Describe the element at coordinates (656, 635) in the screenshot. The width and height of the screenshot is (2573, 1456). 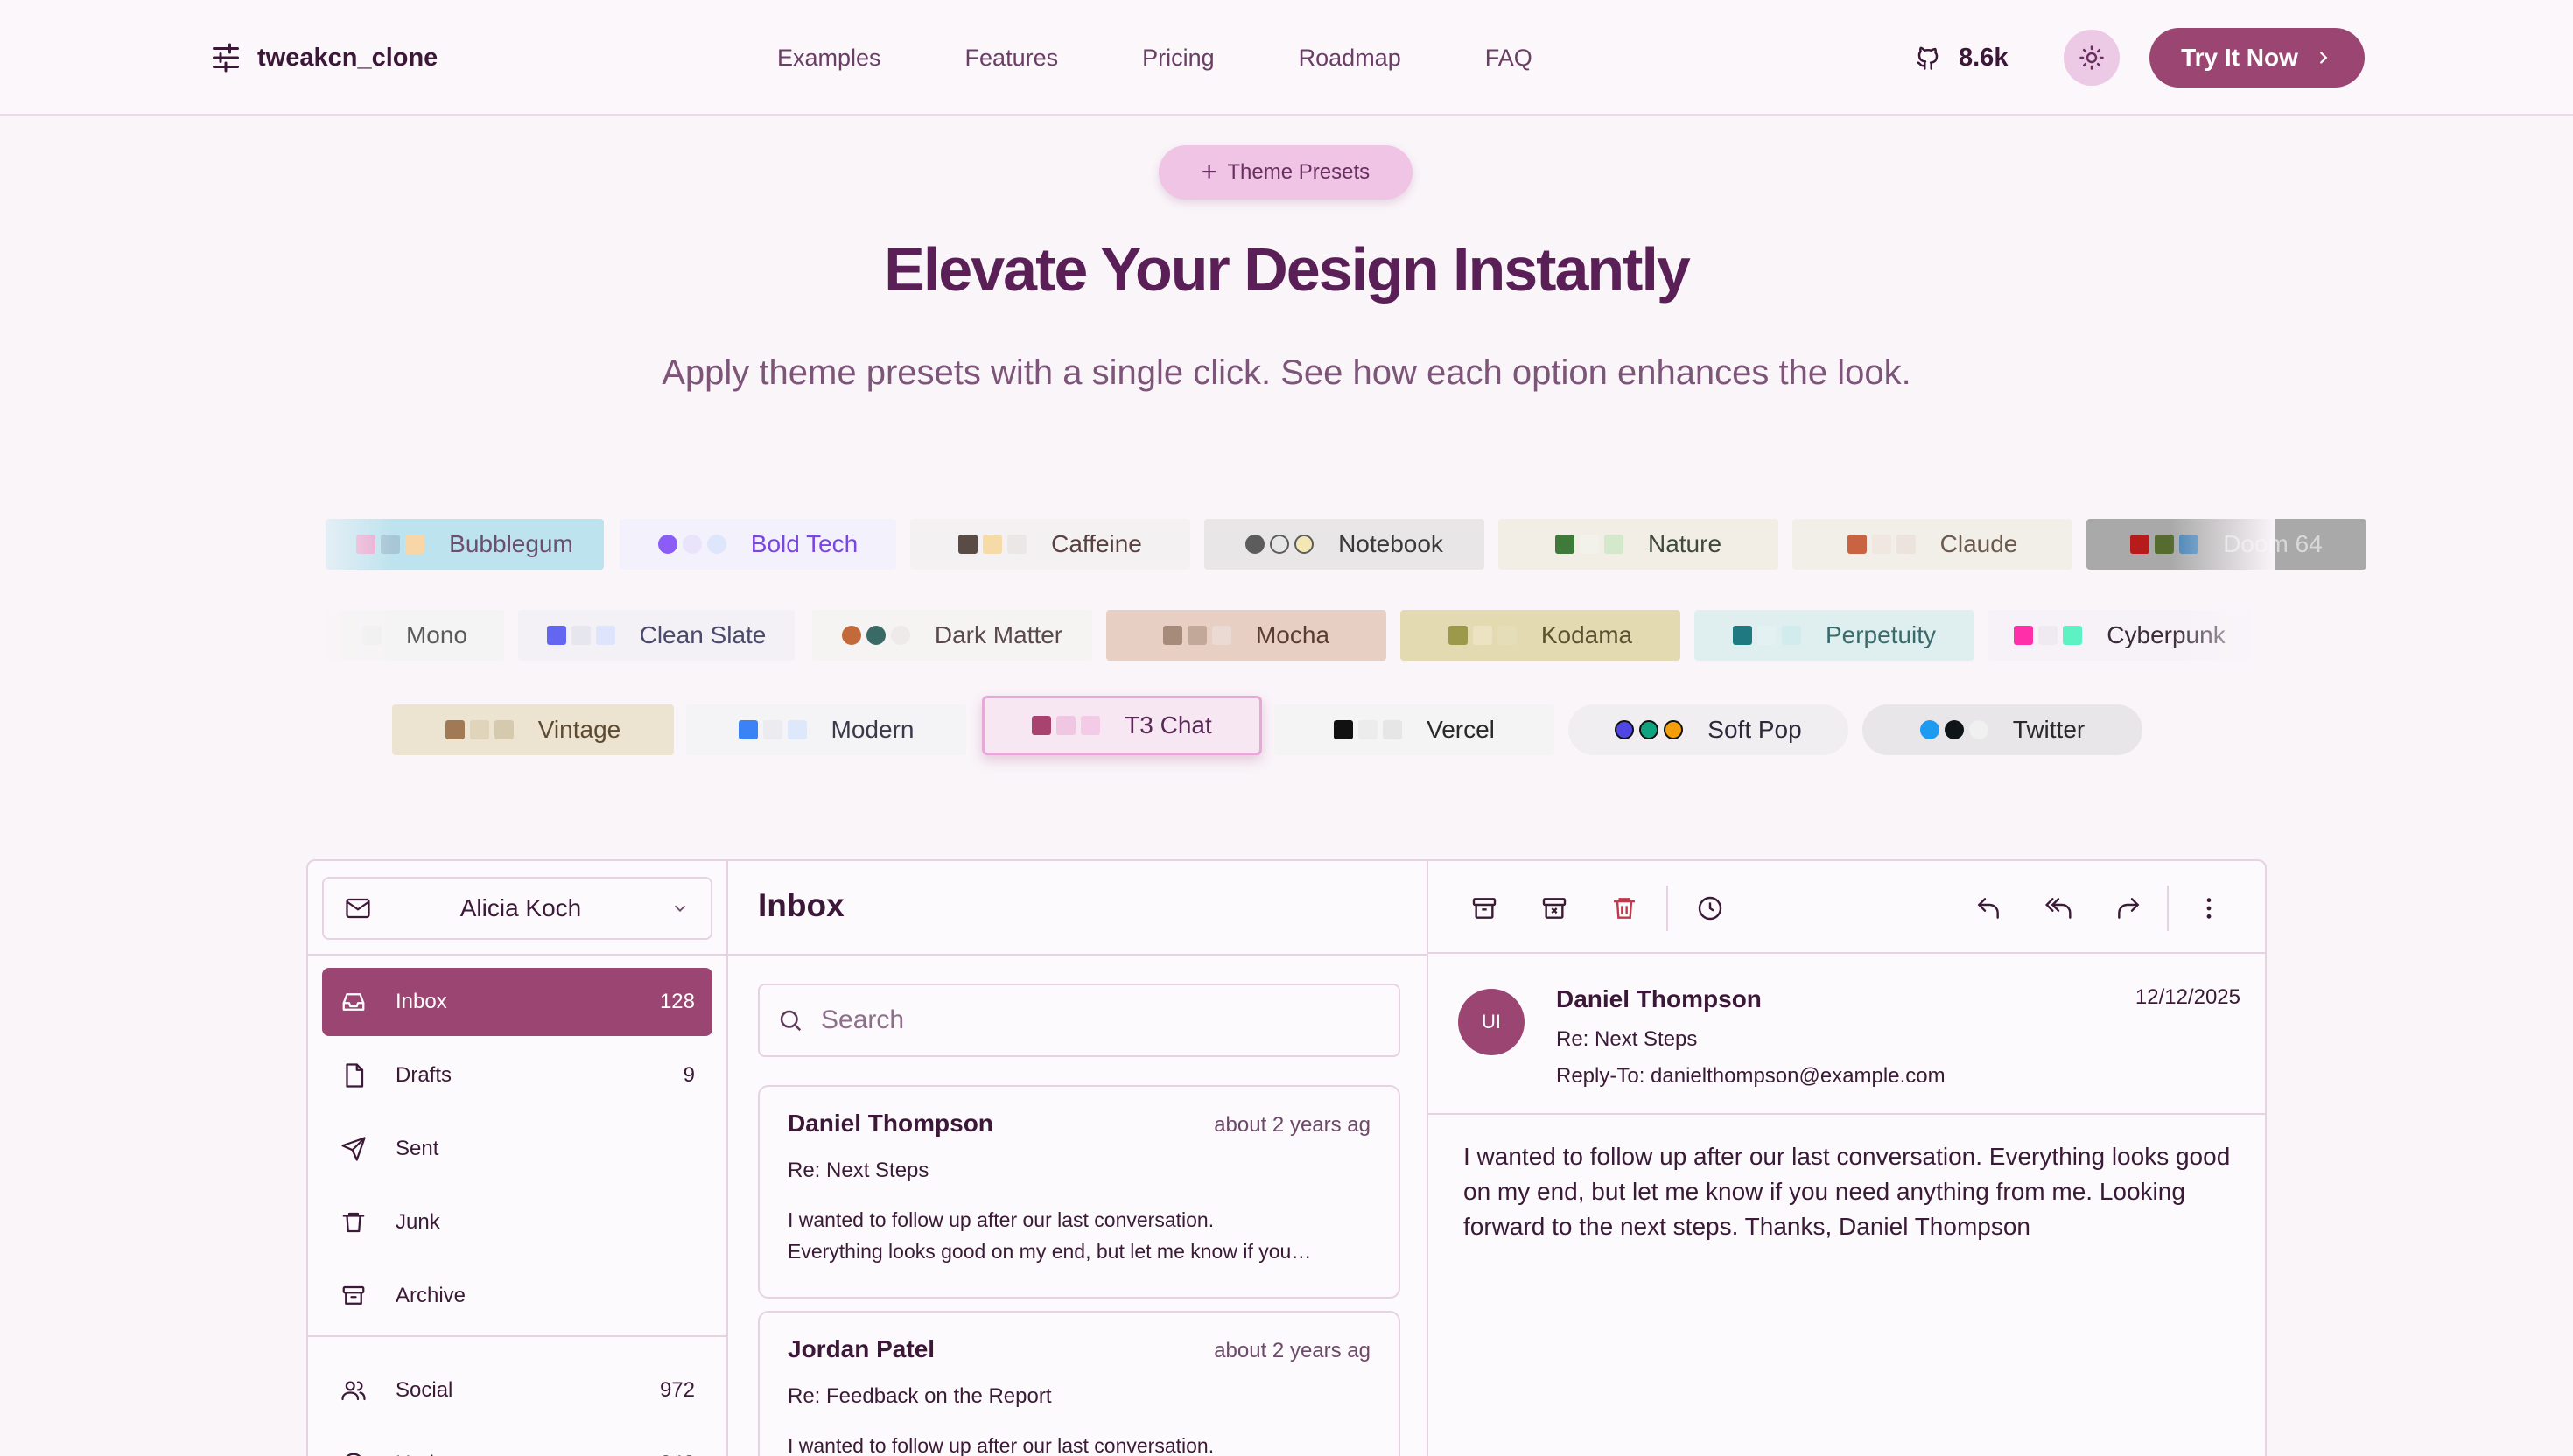
I see `theme-chip-clean-slate: Clean Slate` at that location.